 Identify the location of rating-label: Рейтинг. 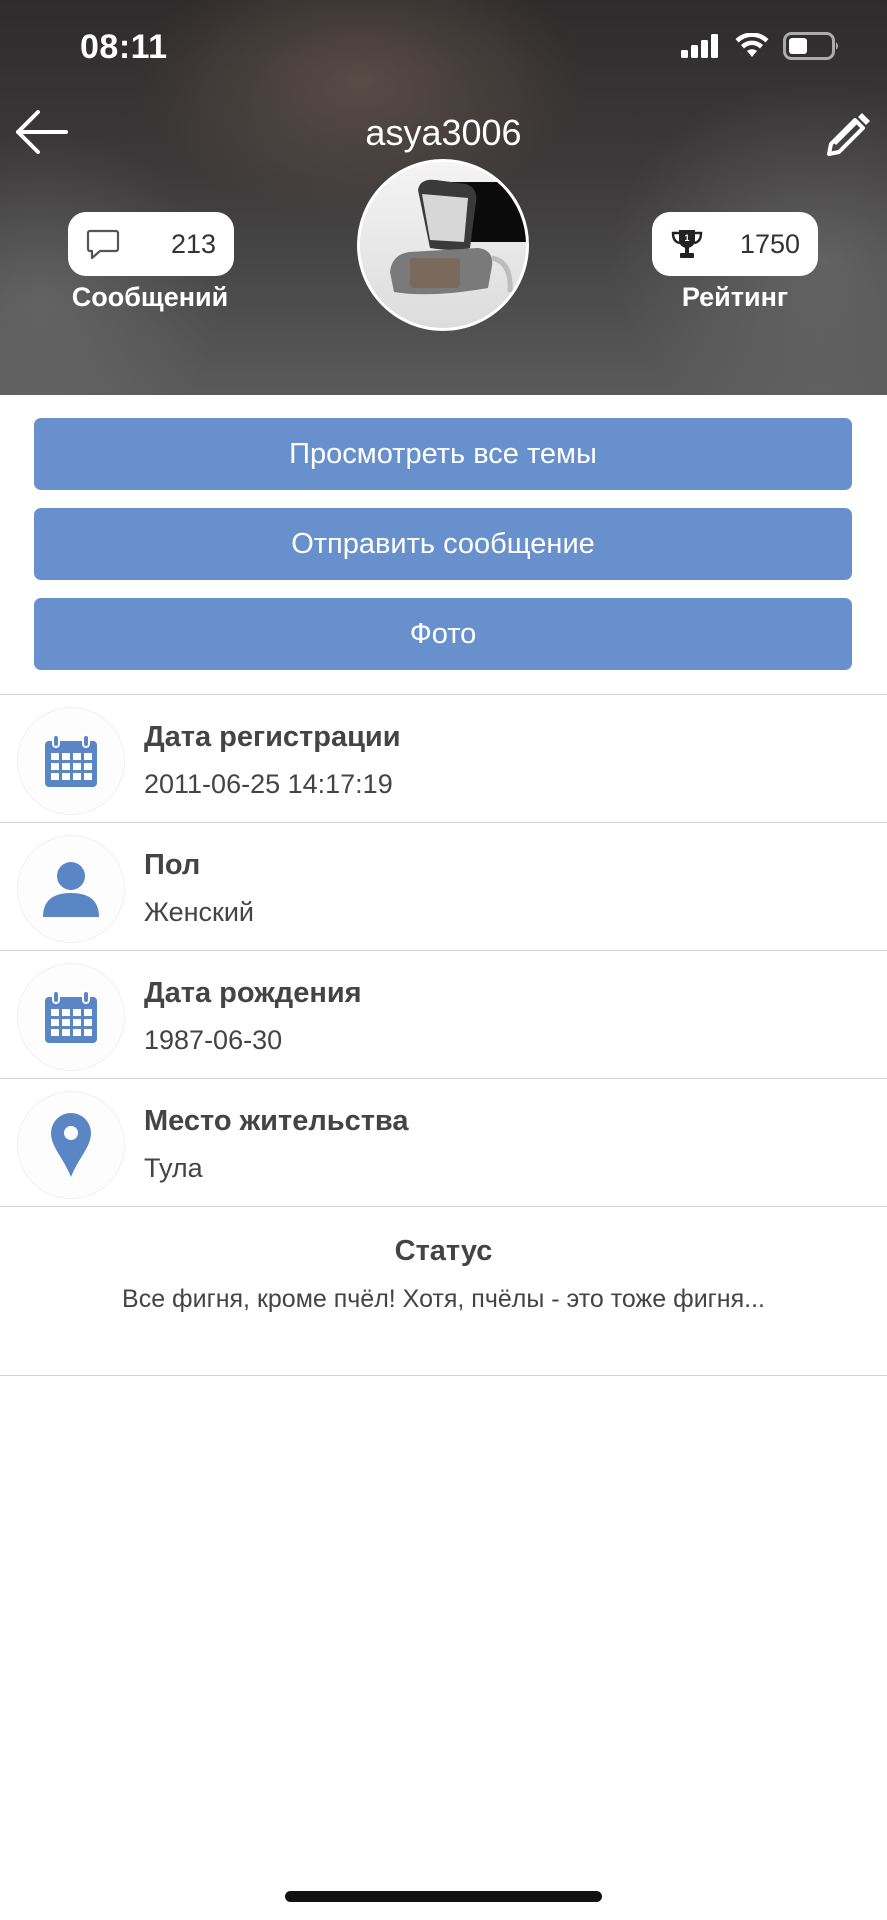
(735, 297).